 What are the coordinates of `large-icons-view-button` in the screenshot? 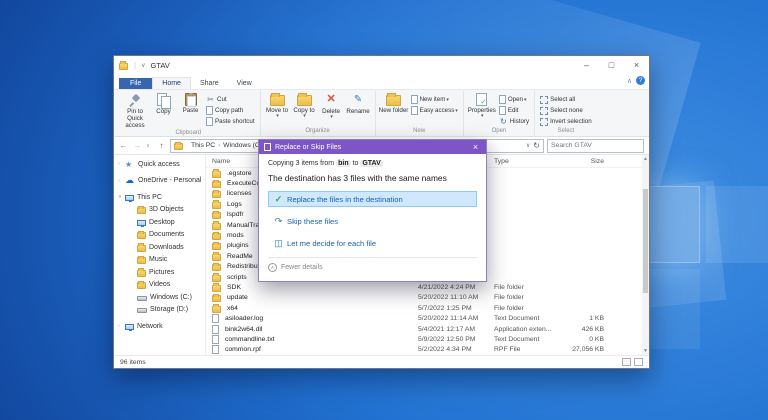 It's located at (638, 362).